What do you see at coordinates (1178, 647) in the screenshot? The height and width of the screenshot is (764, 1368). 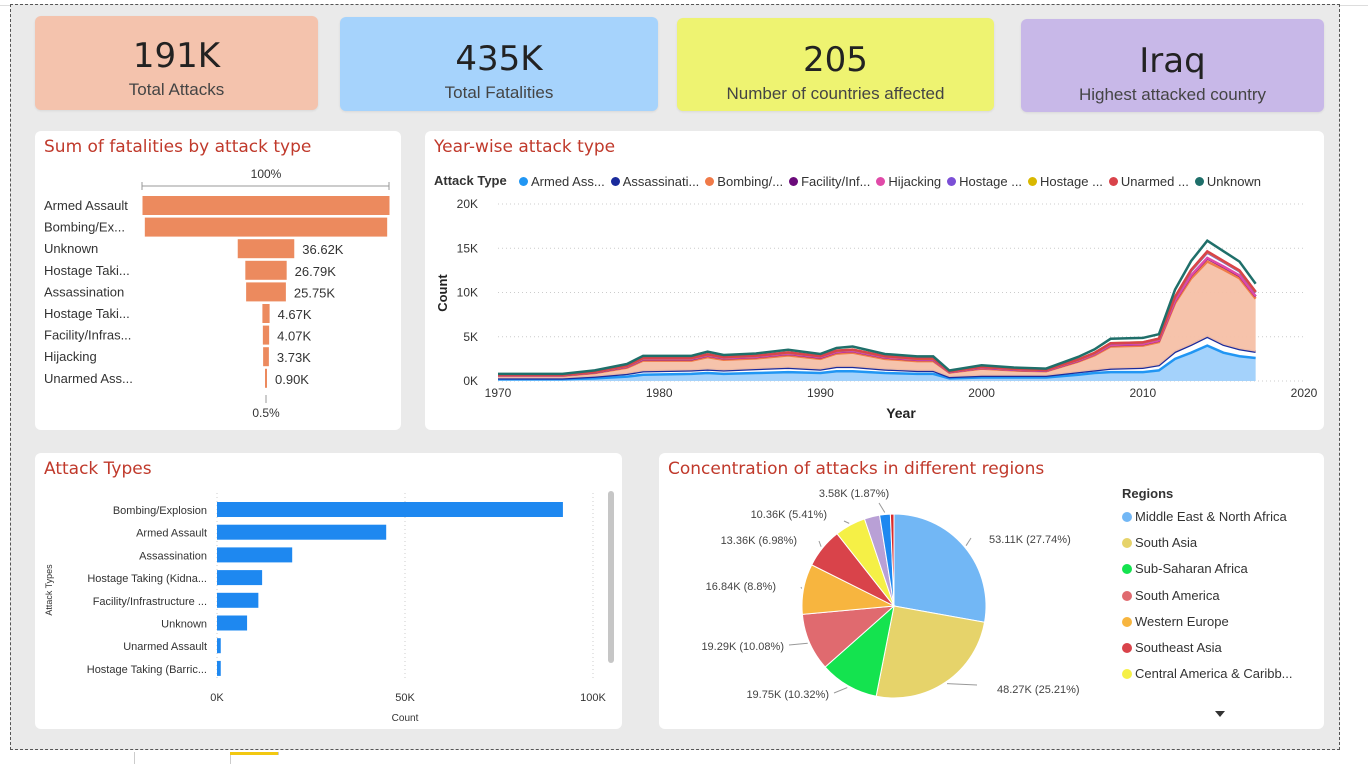 I see `legend-label: Southeast Asia` at bounding box center [1178, 647].